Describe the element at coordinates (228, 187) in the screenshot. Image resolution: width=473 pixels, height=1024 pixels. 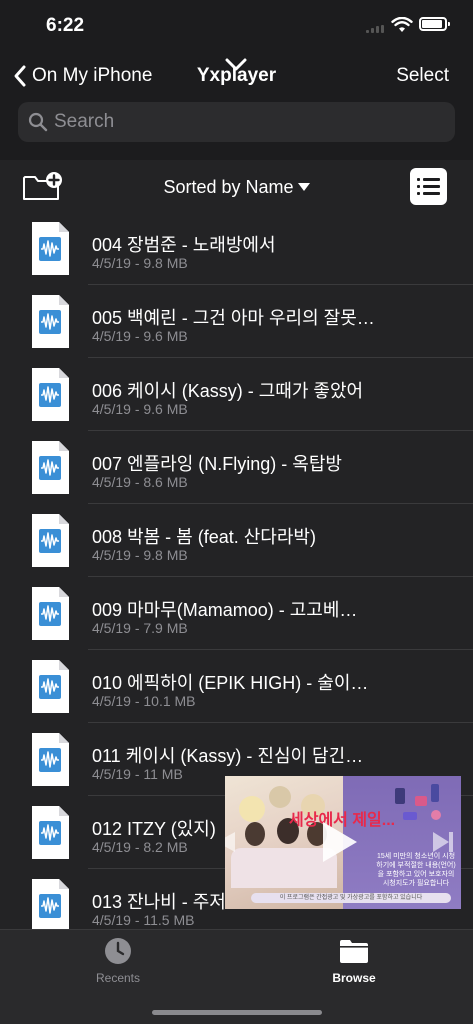
I see `sort-label: Sorted by Name` at that location.